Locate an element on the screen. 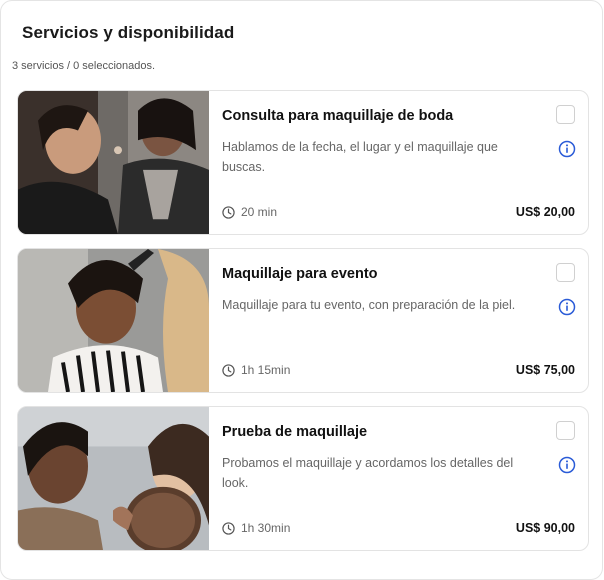 The height and width of the screenshot is (580, 604). duration-label: 1h 15min is located at coordinates (266, 370).